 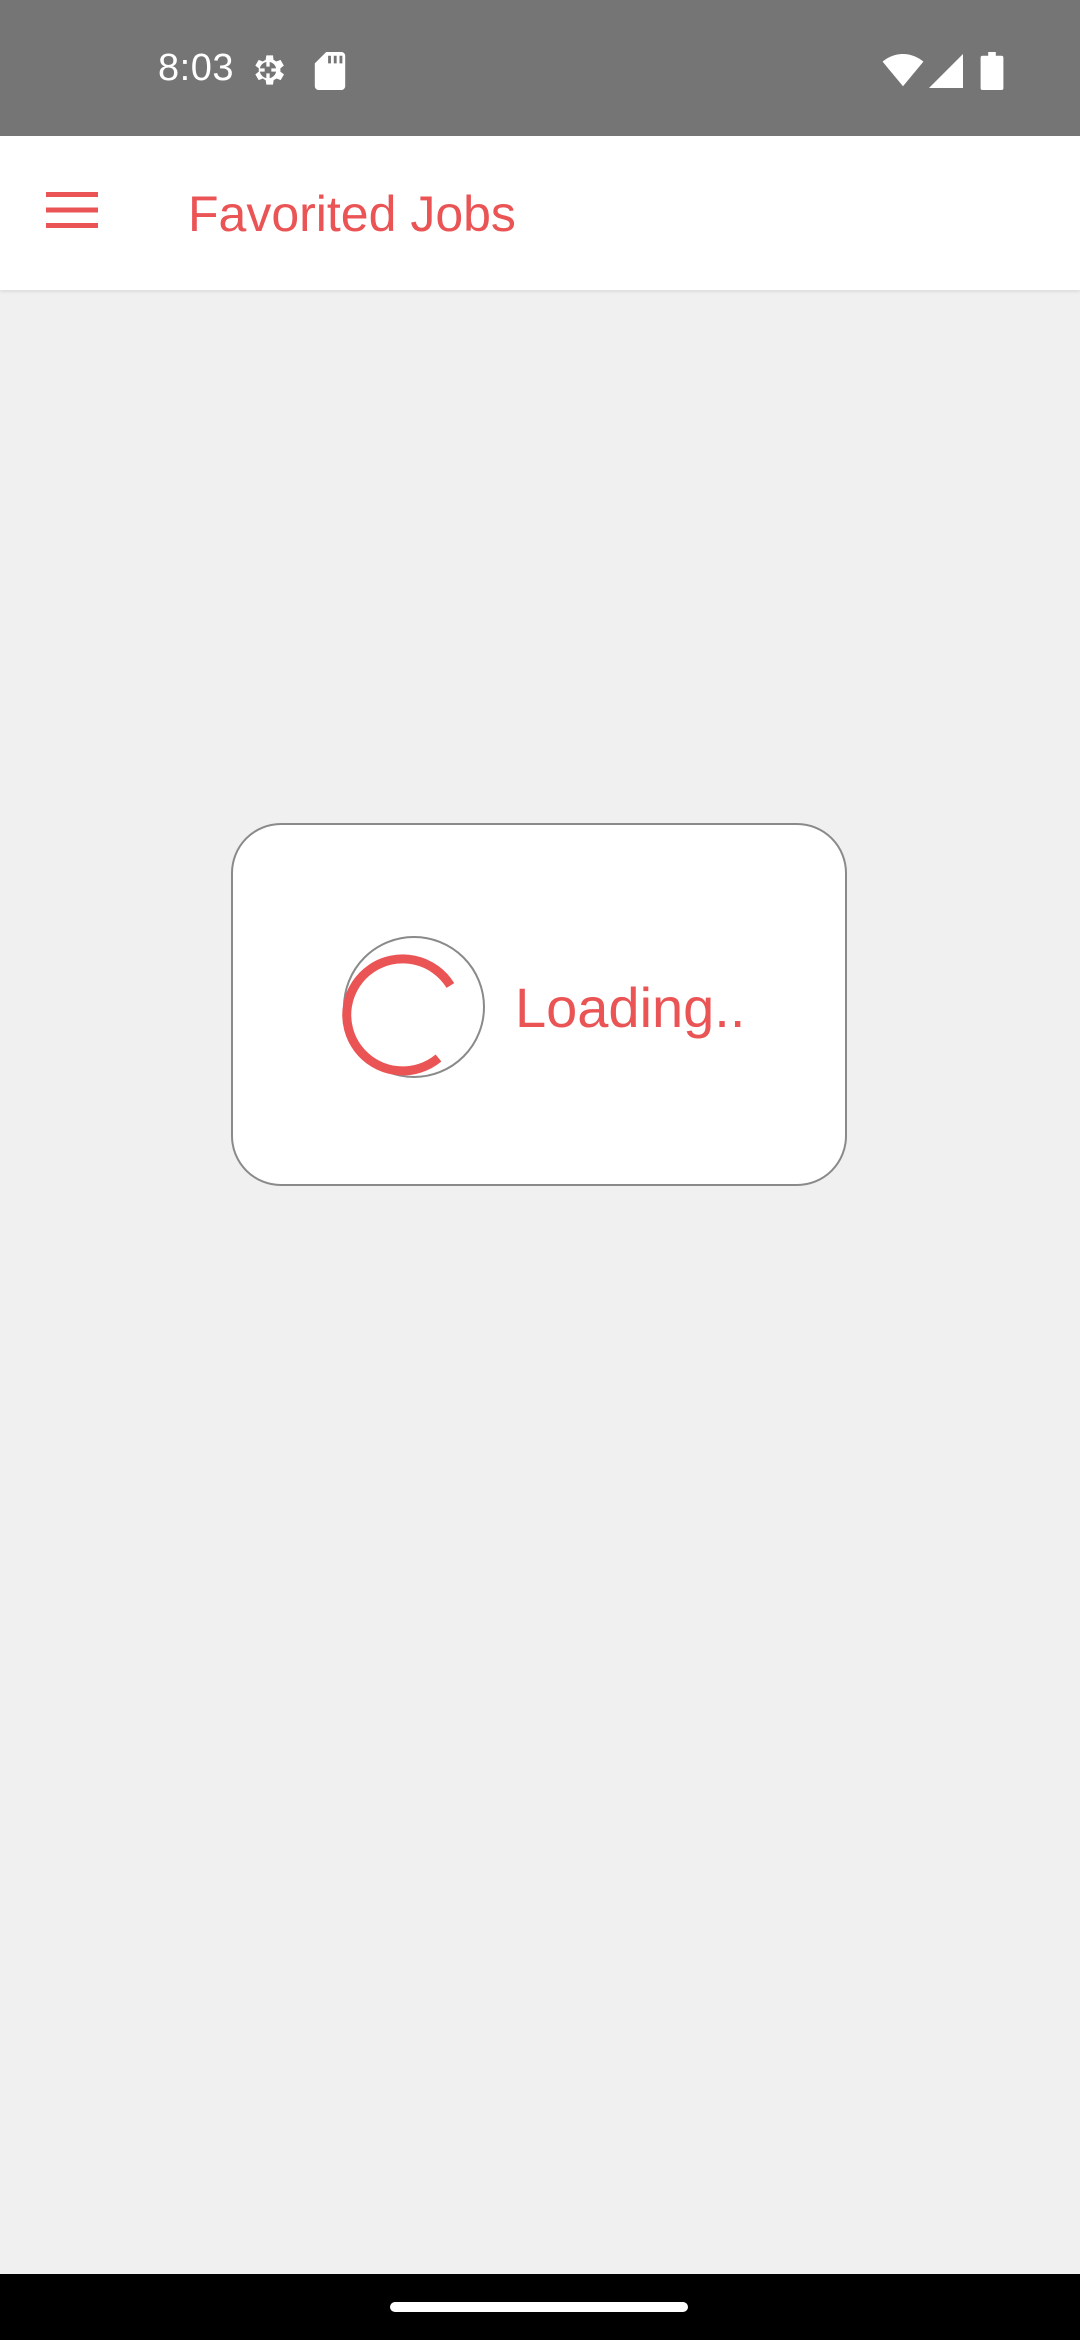 I want to click on home-gesture-handle, so click(x=539, y=2307).